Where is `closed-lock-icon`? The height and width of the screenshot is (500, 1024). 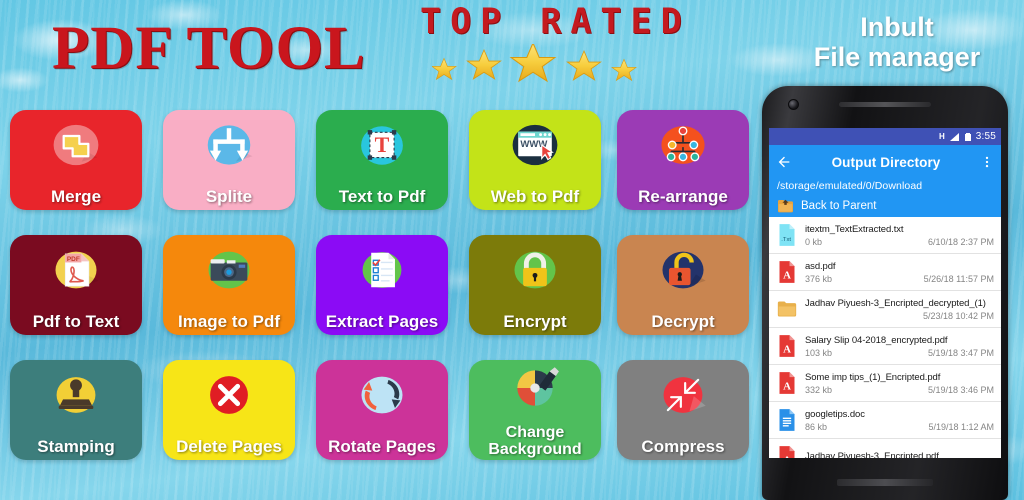
closed-lock-icon is located at coordinates (535, 270).